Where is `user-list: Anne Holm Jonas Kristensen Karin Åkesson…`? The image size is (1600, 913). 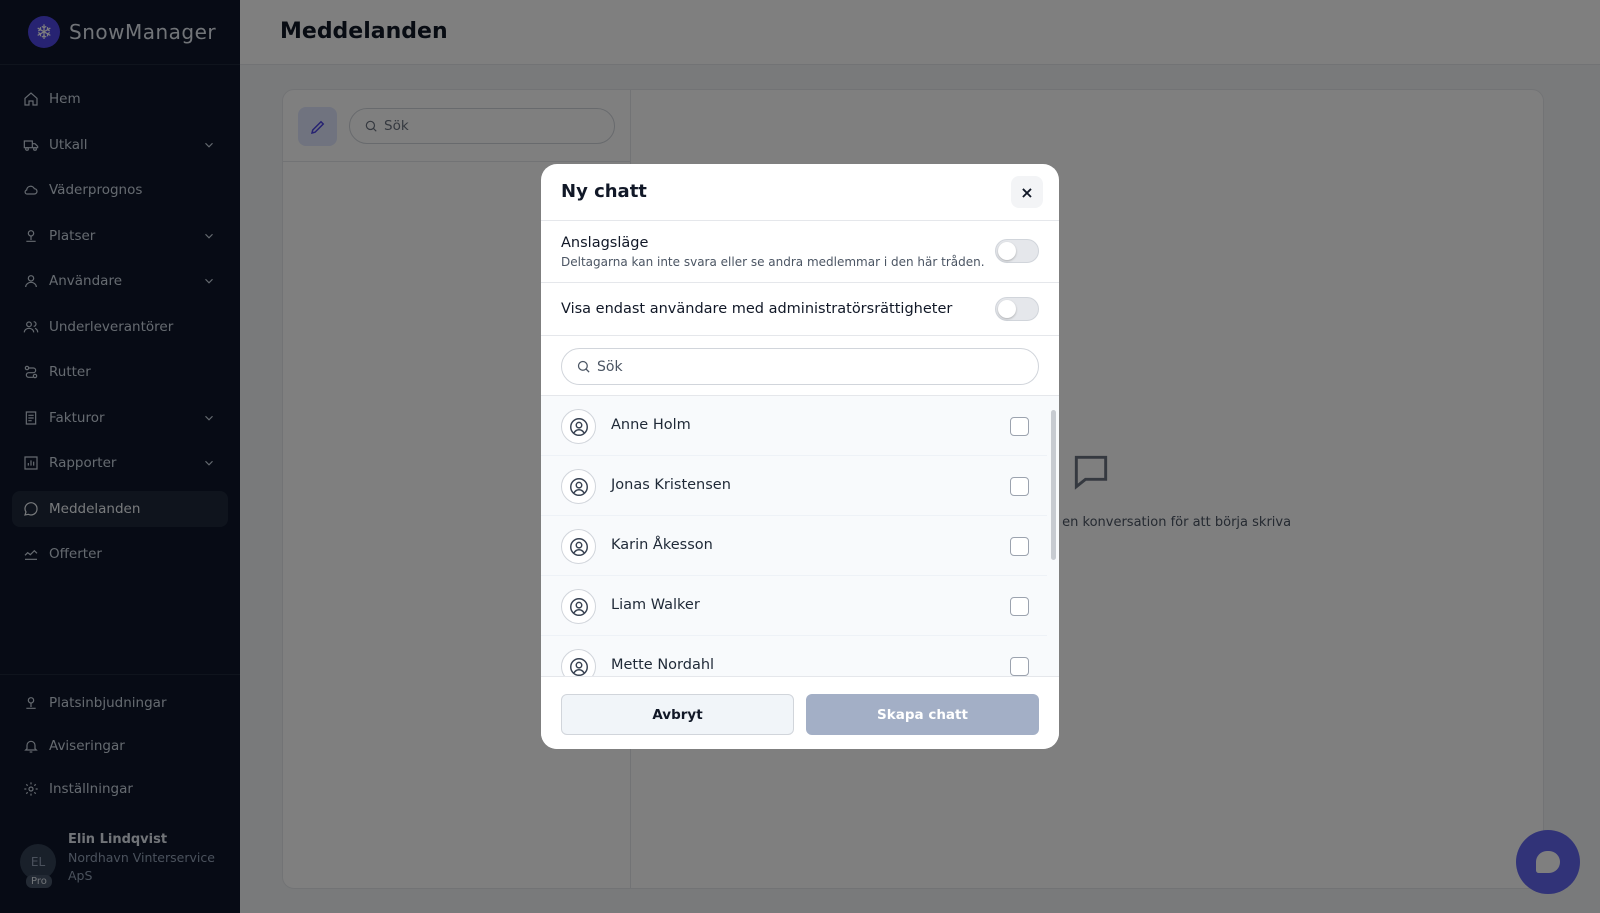 user-list: Anne Holm Jonas Kristensen Karin Åkesson… is located at coordinates (800, 536).